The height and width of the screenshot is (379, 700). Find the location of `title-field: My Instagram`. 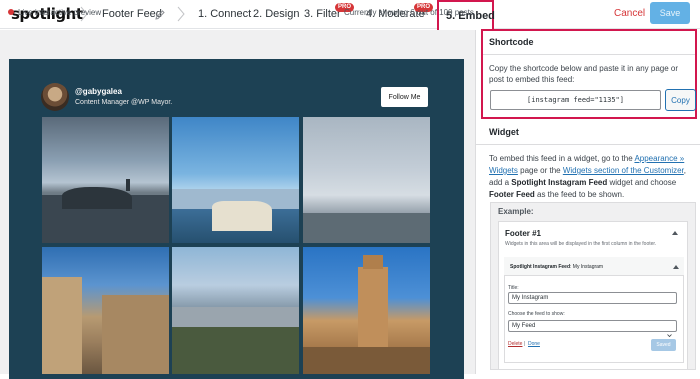

title-field: My Instagram is located at coordinates (592, 298).